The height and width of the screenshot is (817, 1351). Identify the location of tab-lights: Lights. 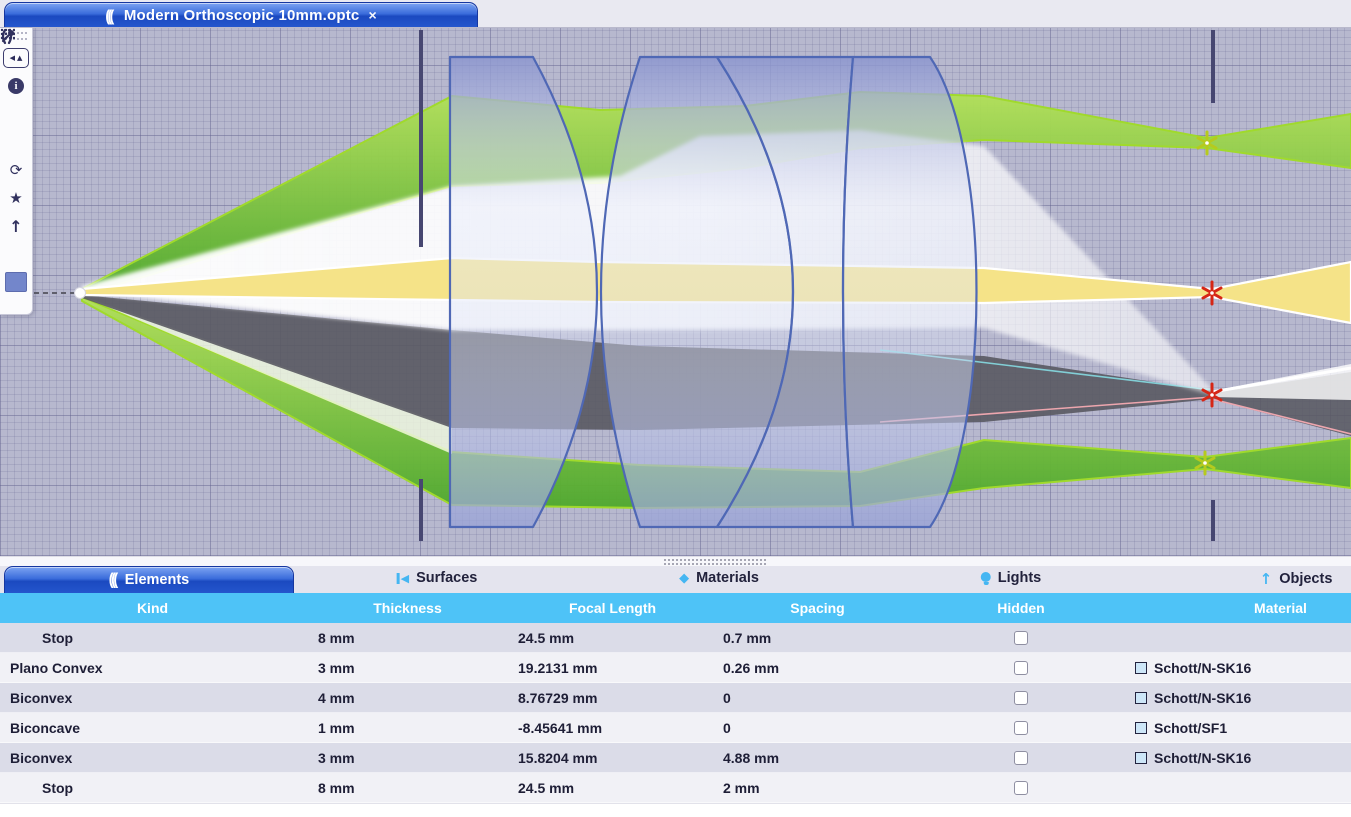
(1011, 578).